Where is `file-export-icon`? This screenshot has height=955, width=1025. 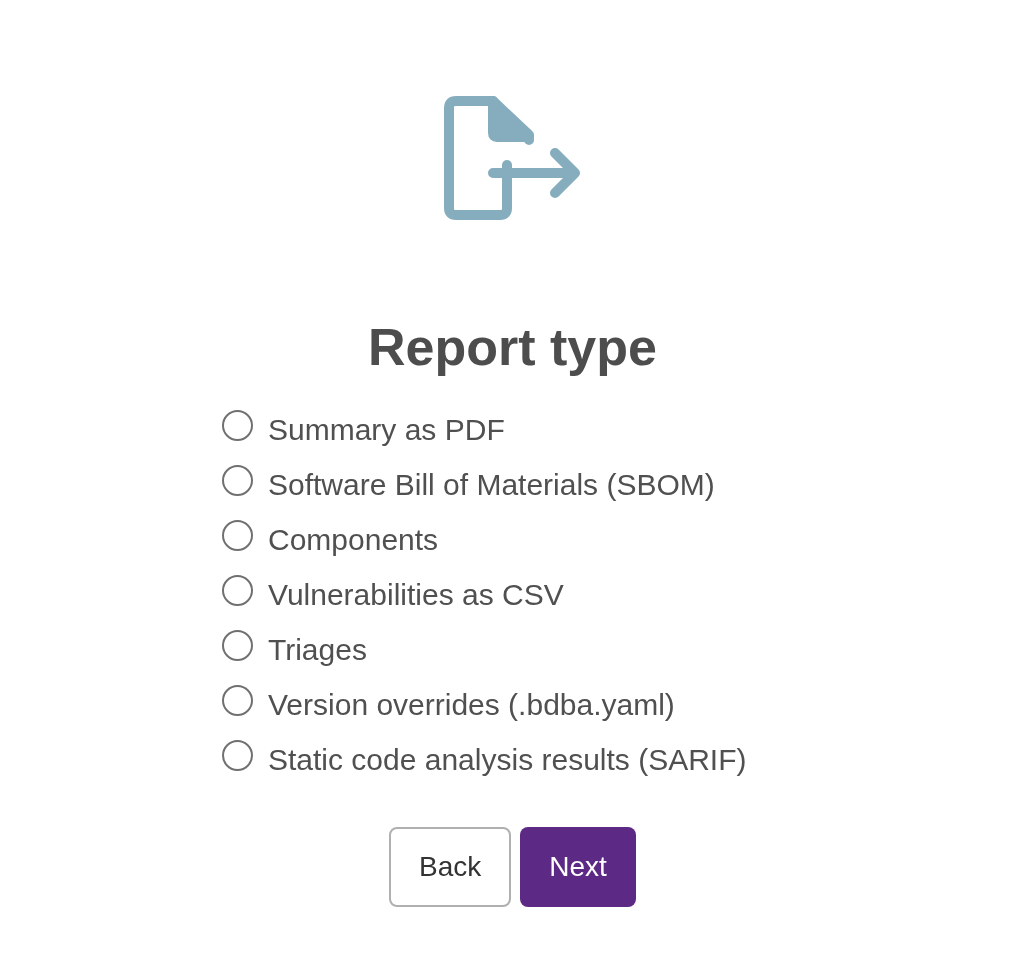
file-export-icon is located at coordinates (512, 158).